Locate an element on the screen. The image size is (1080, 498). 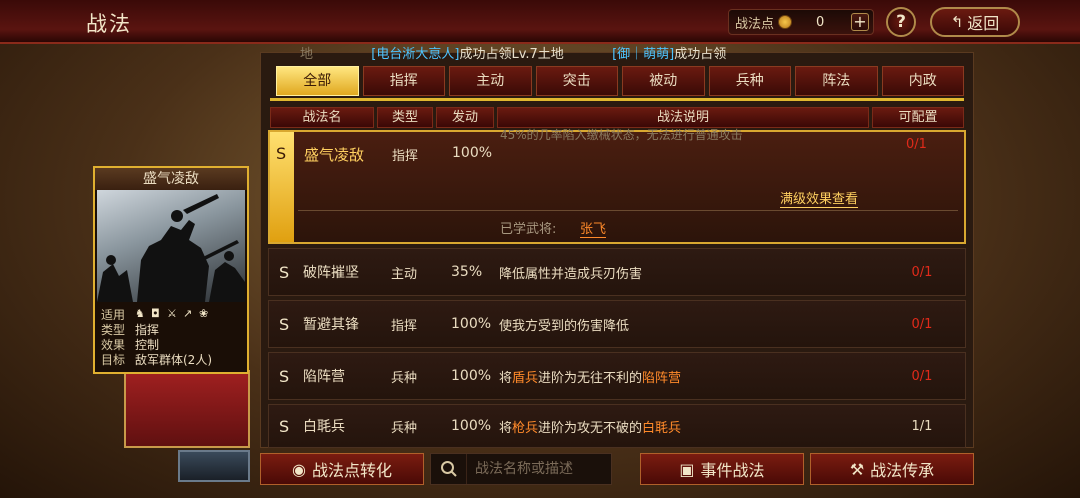
search-input is located at coordinates (543, 469).